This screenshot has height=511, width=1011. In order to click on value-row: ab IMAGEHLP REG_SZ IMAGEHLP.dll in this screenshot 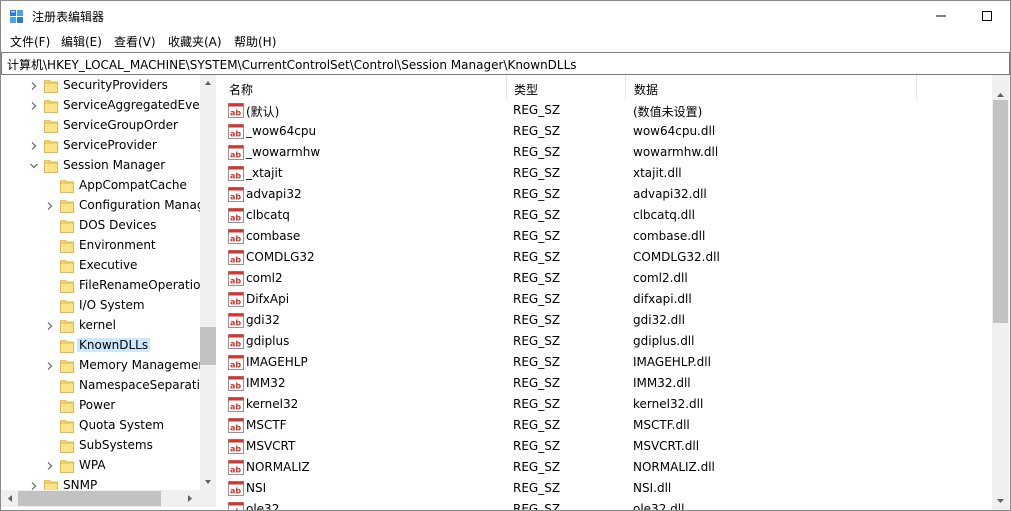, I will do `click(606, 362)`.